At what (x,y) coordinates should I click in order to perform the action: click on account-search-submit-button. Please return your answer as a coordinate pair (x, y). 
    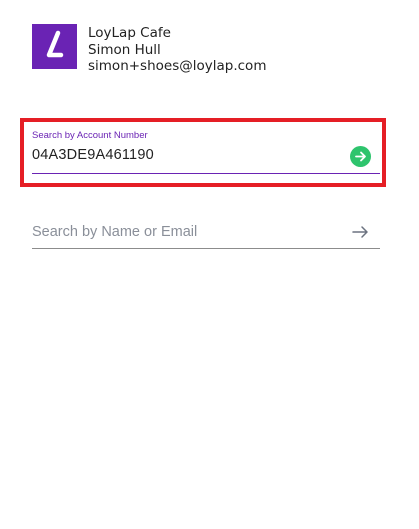
    Looking at the image, I should click on (360, 156).